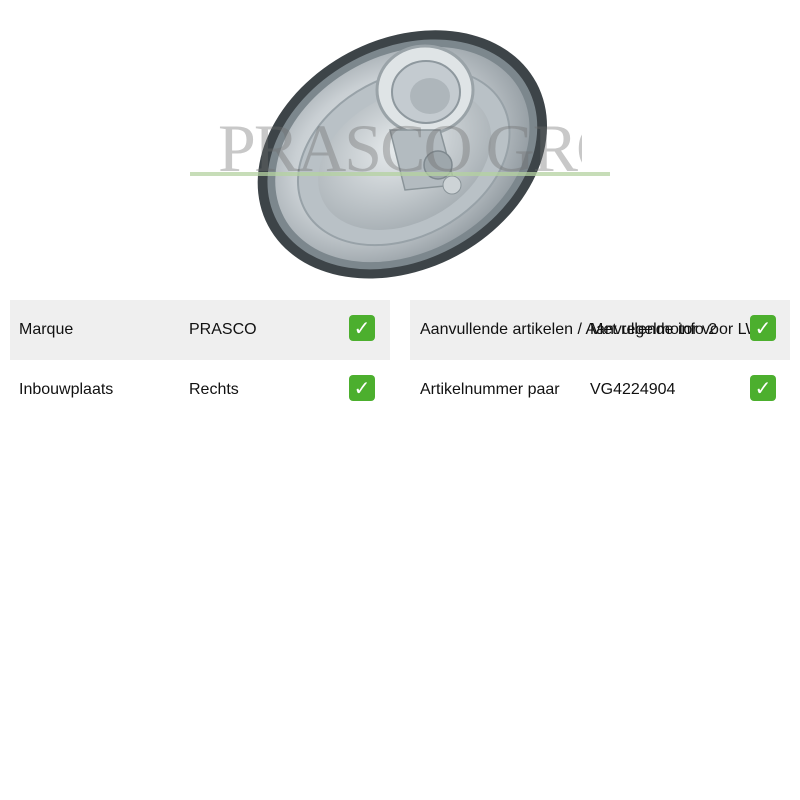 This screenshot has width=800, height=800. I want to click on spec-row-brand: Marque PRASCO ✓, so click(200, 330).